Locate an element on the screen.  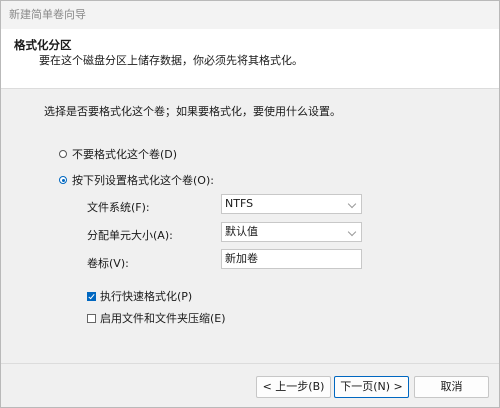
allocation-unit-select: 默认值 is located at coordinates (291, 232).